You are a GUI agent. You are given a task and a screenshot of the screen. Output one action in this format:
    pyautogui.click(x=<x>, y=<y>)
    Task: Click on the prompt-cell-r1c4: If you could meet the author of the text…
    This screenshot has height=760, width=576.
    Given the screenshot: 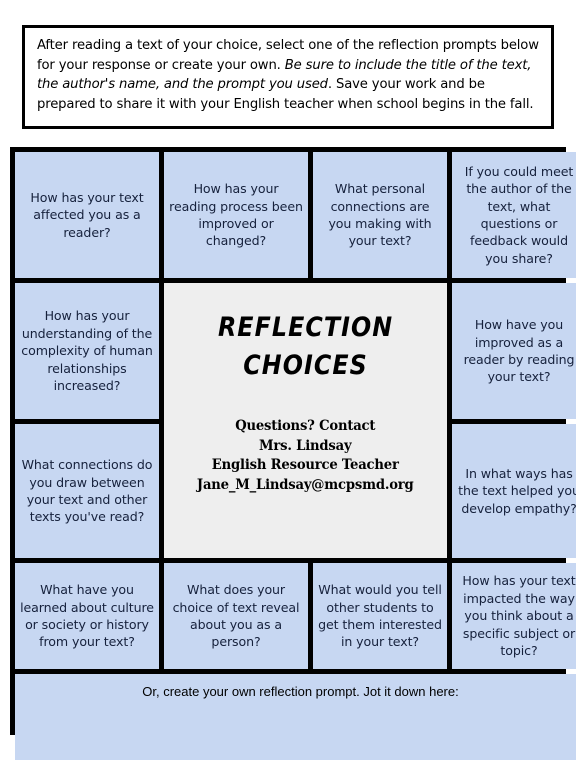 What is the action you would take?
    pyautogui.click(x=514, y=215)
    